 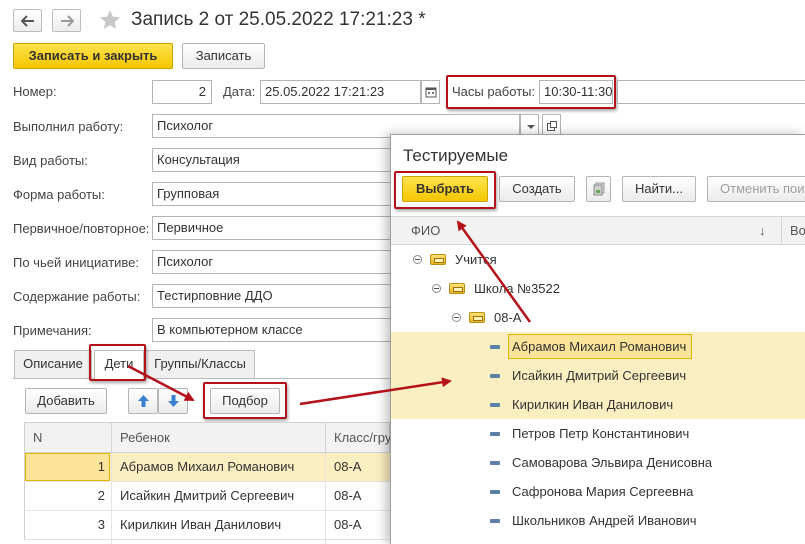 What do you see at coordinates (445, 189) in the screenshot?
I see `select-button: Выбрать` at bounding box center [445, 189].